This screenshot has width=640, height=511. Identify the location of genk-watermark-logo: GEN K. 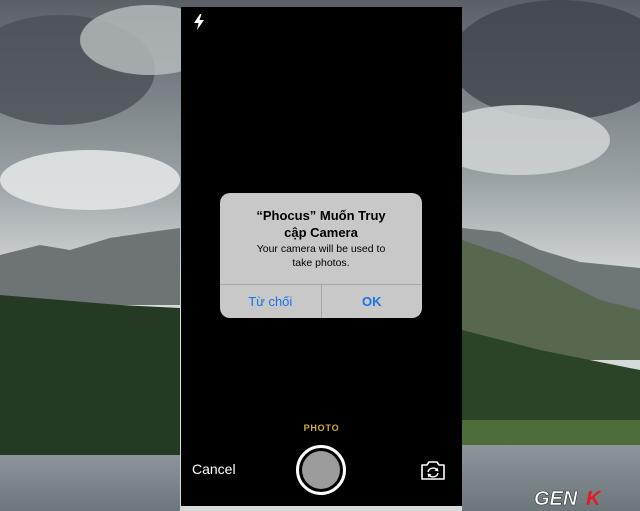
(568, 498).